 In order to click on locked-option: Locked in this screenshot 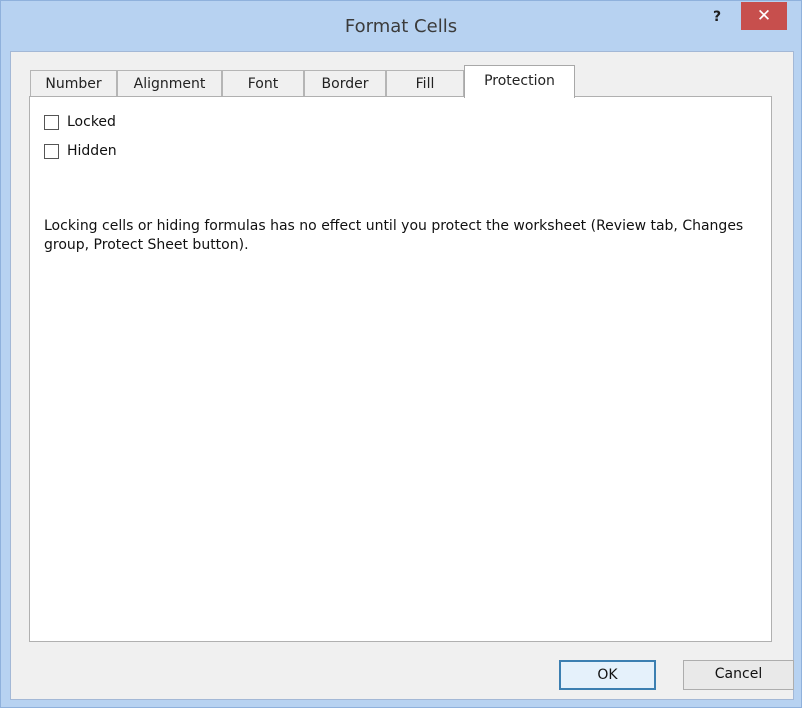, I will do `click(80, 122)`.